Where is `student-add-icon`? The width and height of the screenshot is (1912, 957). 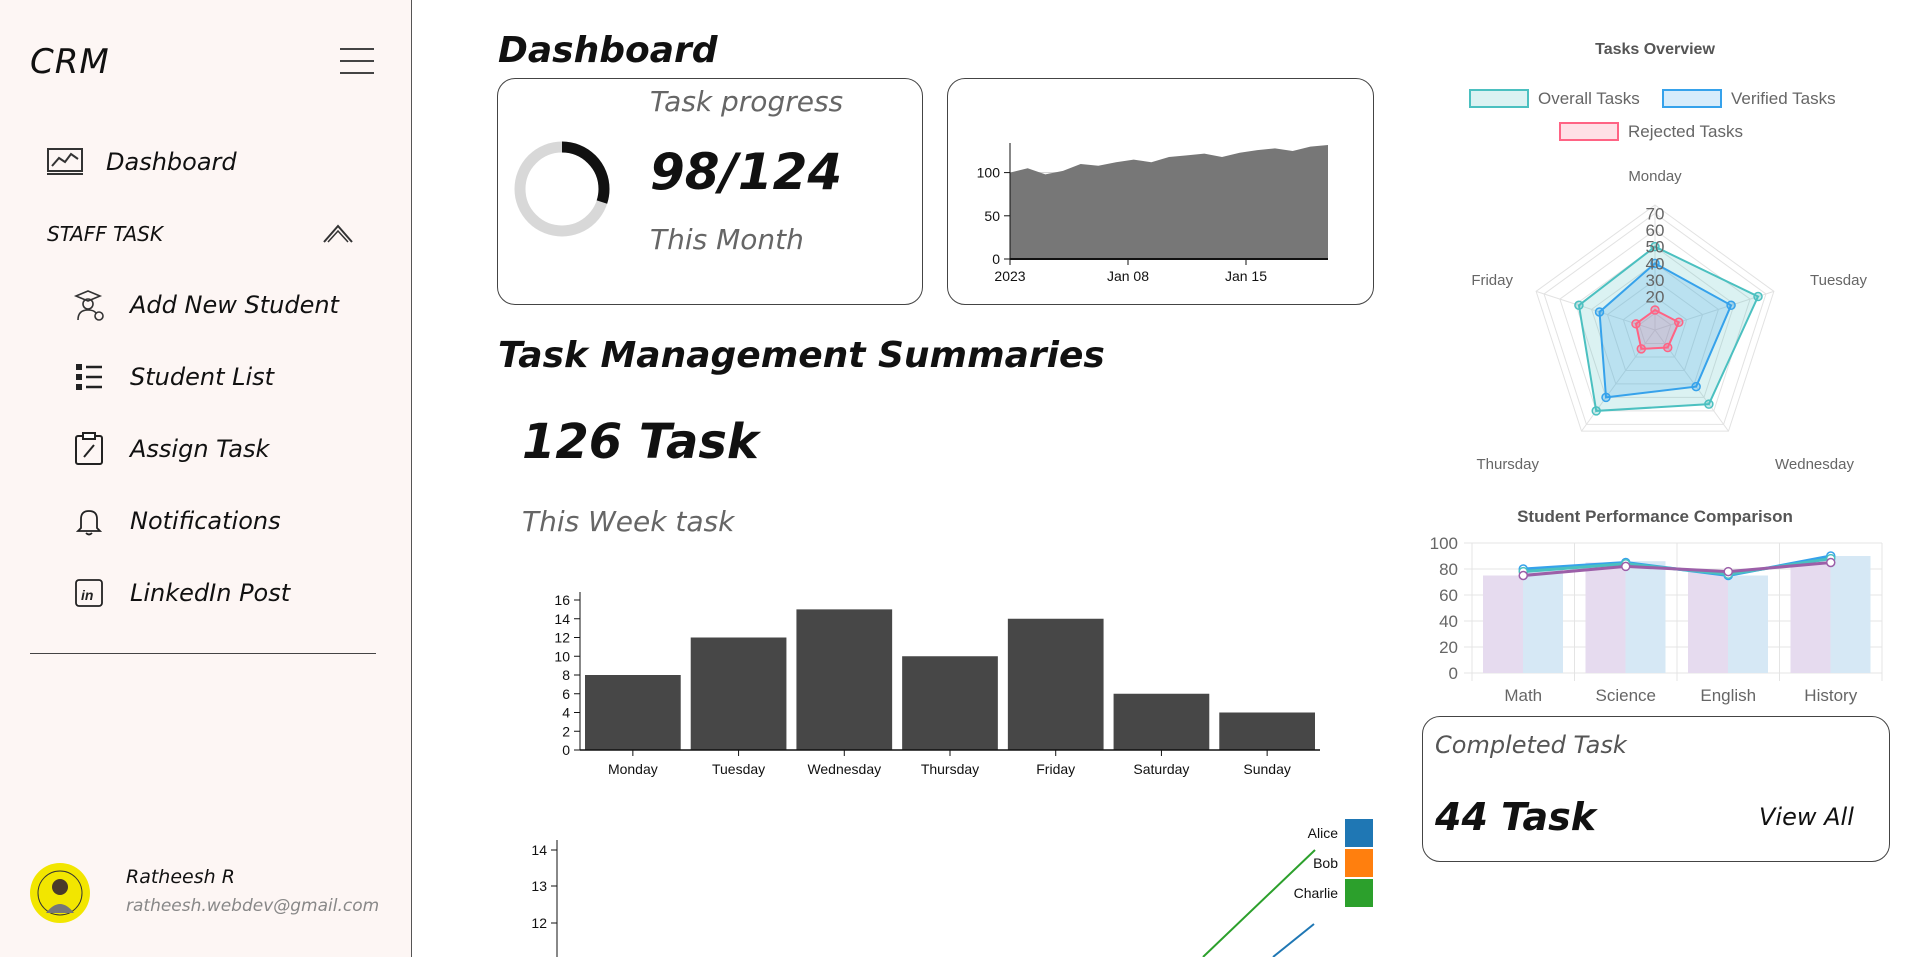 student-add-icon is located at coordinates (89, 305).